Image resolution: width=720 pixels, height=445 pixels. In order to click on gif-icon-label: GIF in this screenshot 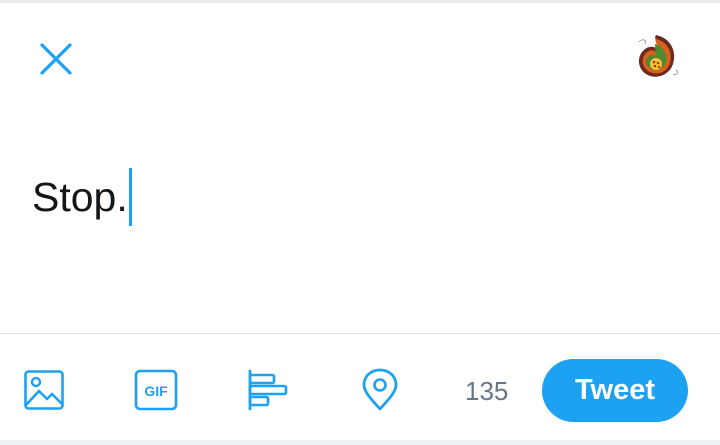, I will do `click(156, 391)`.